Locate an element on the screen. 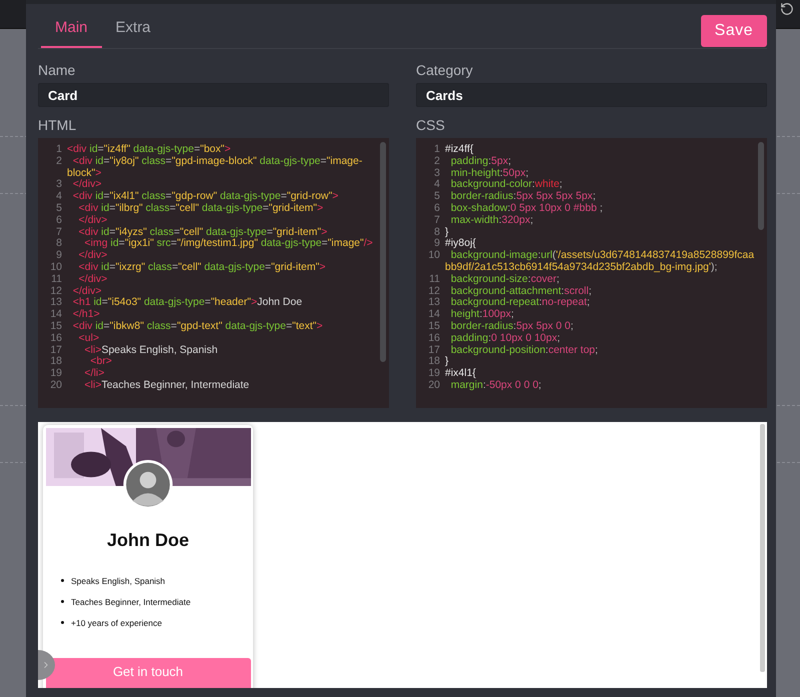 The height and width of the screenshot is (697, 800). code-line: height:100px; is located at coordinates (482, 315).